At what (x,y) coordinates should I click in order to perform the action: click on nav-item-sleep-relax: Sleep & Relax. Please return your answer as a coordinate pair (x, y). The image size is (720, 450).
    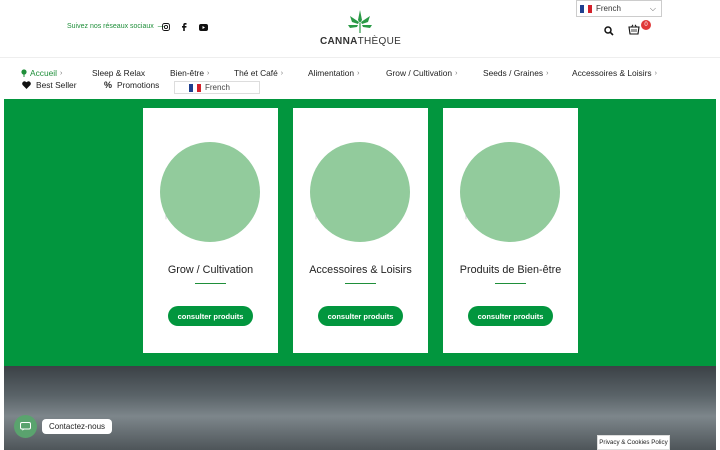
    Looking at the image, I should click on (118, 73).